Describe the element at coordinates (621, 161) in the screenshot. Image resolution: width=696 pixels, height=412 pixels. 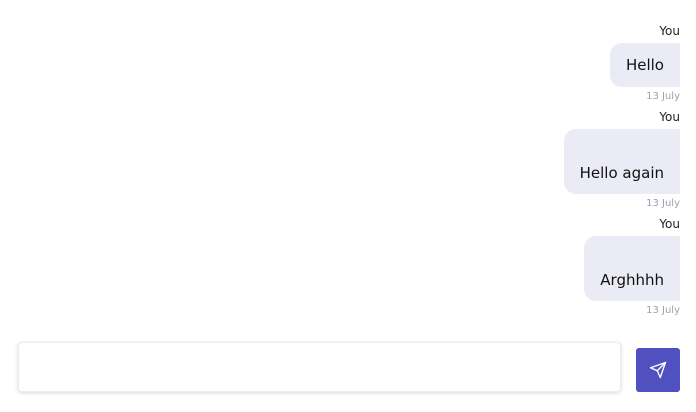
I see `message-bubble: Hello again` at that location.